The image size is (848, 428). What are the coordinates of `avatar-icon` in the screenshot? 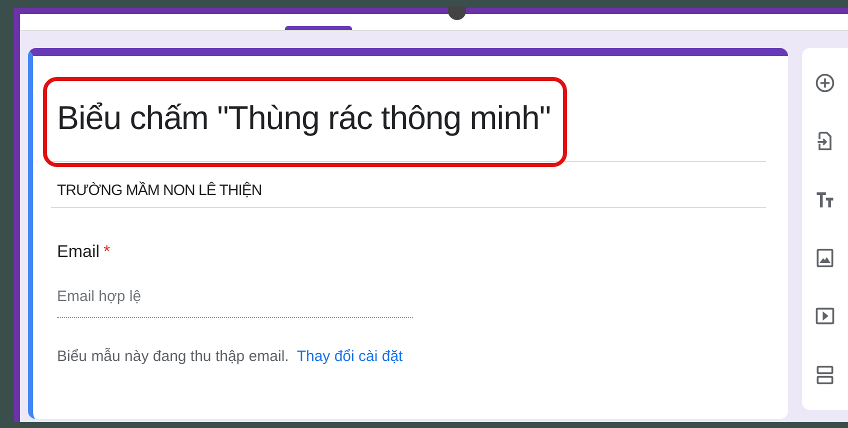 It's located at (457, 13).